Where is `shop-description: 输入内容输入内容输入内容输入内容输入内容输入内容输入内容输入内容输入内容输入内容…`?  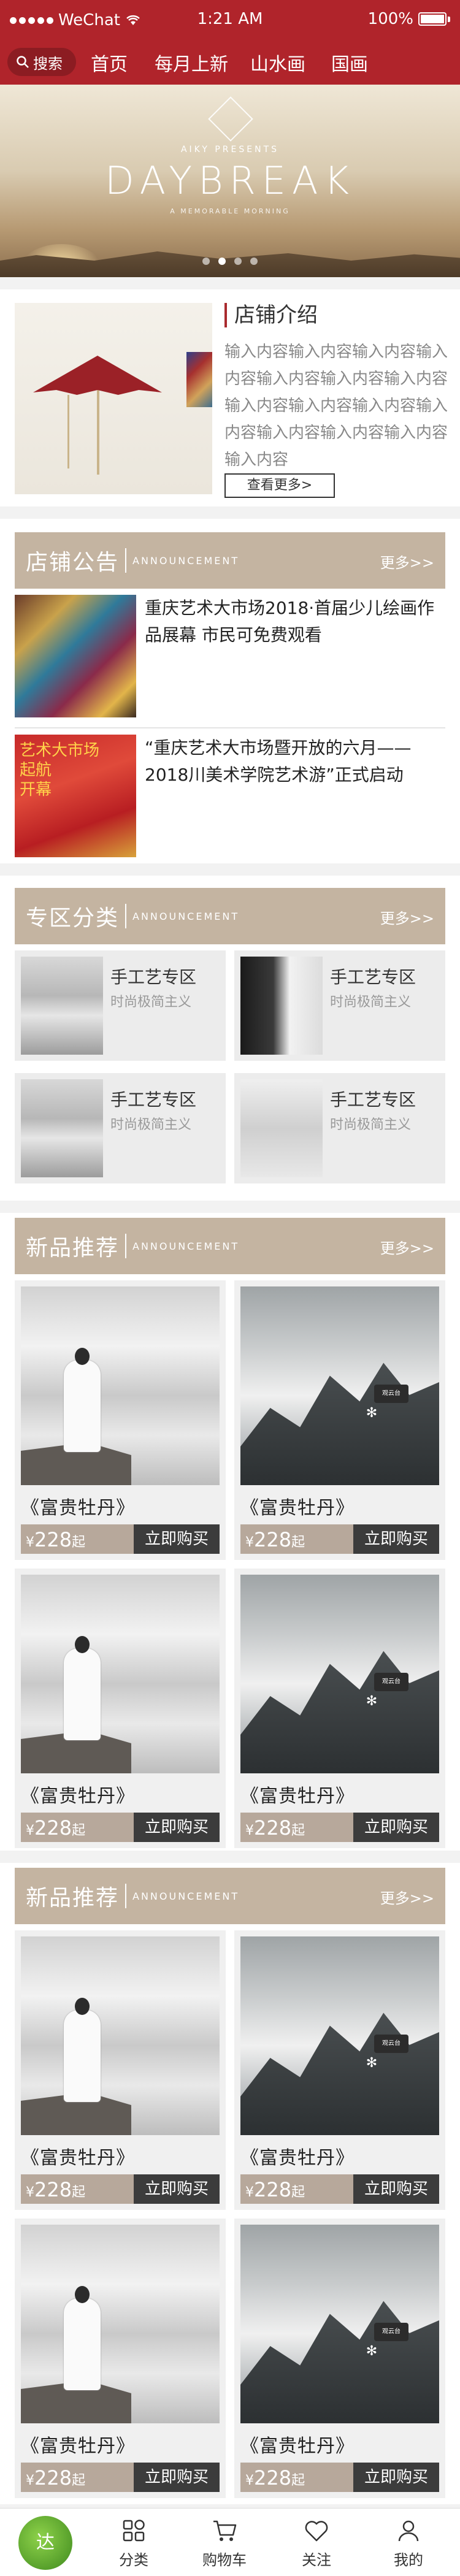 shop-description: 输入内容输入内容输入内容输入内容输入内容输入内容输入内容输入内容输入内容输入内容… is located at coordinates (336, 406).